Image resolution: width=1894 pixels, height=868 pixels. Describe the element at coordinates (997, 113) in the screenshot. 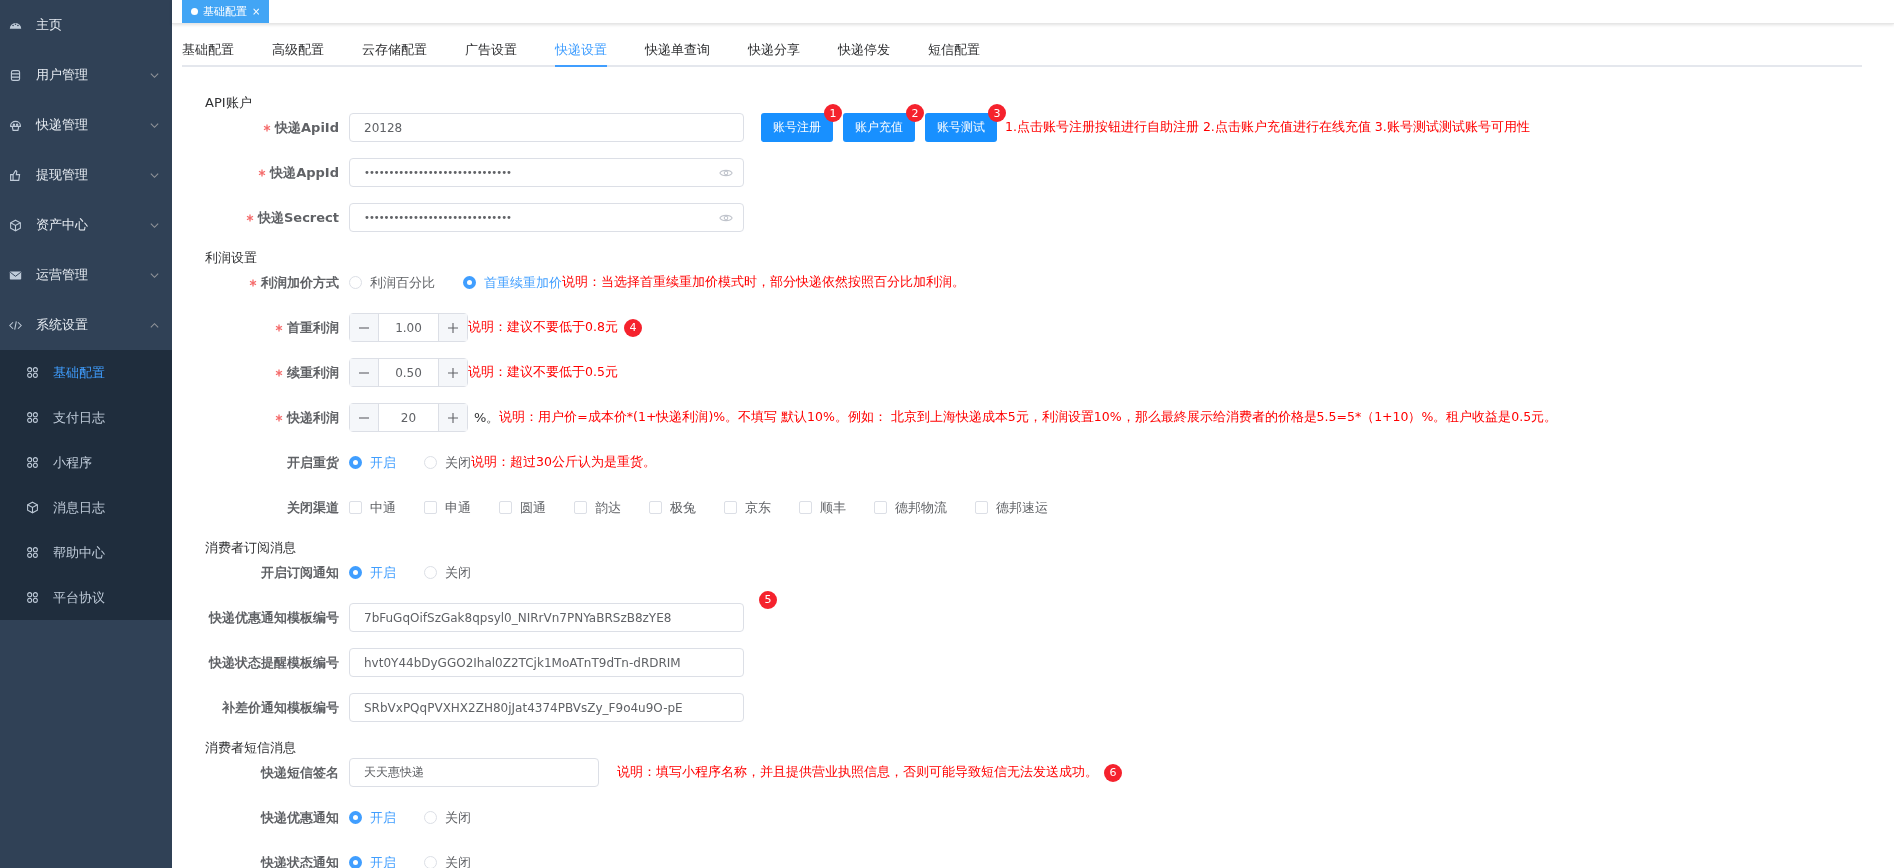

I see `number-badge: 3` at that location.